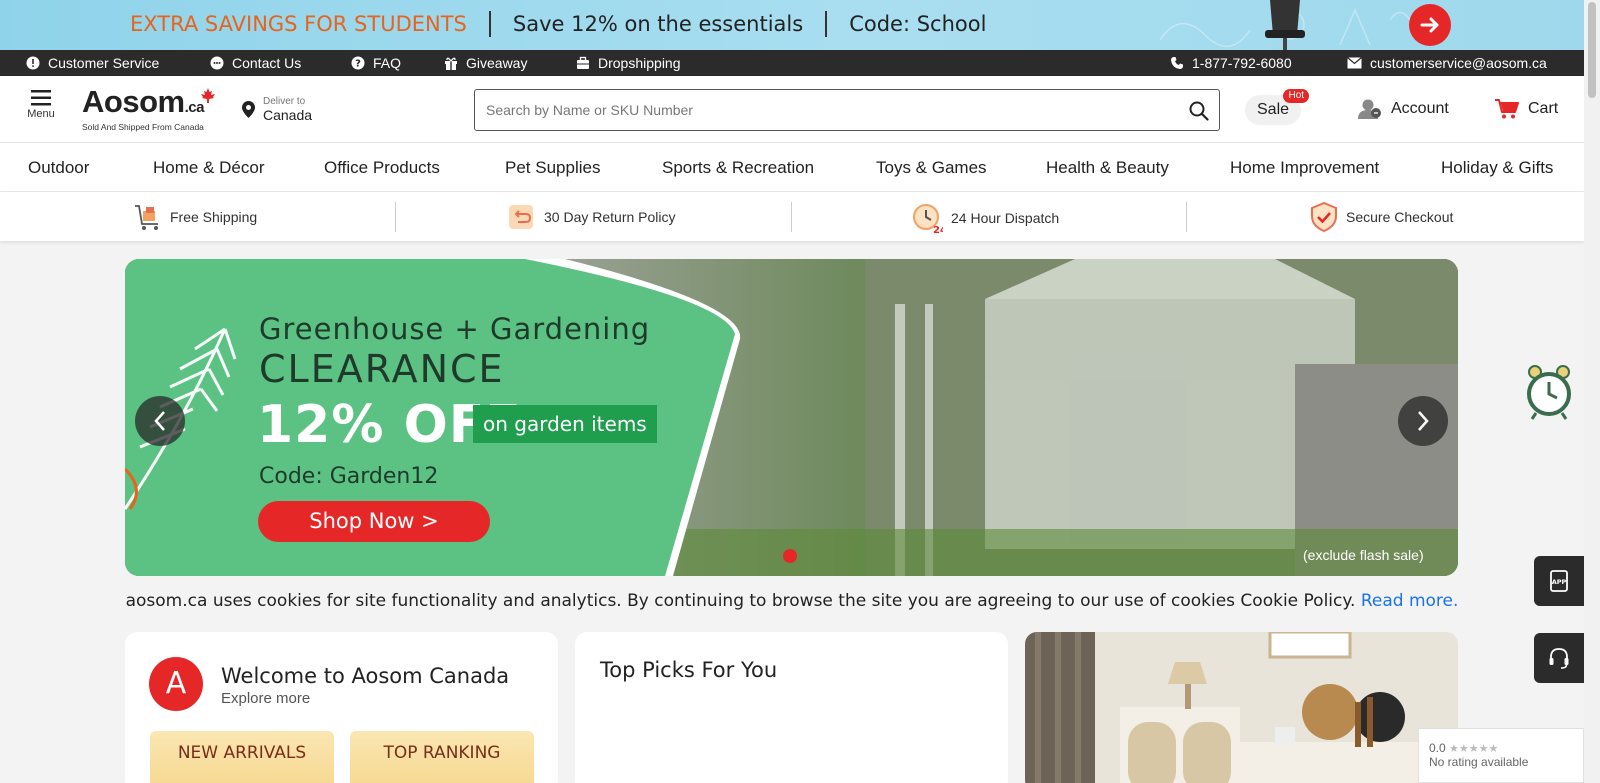 The width and height of the screenshot is (1600, 783). I want to click on gift-icon, so click(451, 63).